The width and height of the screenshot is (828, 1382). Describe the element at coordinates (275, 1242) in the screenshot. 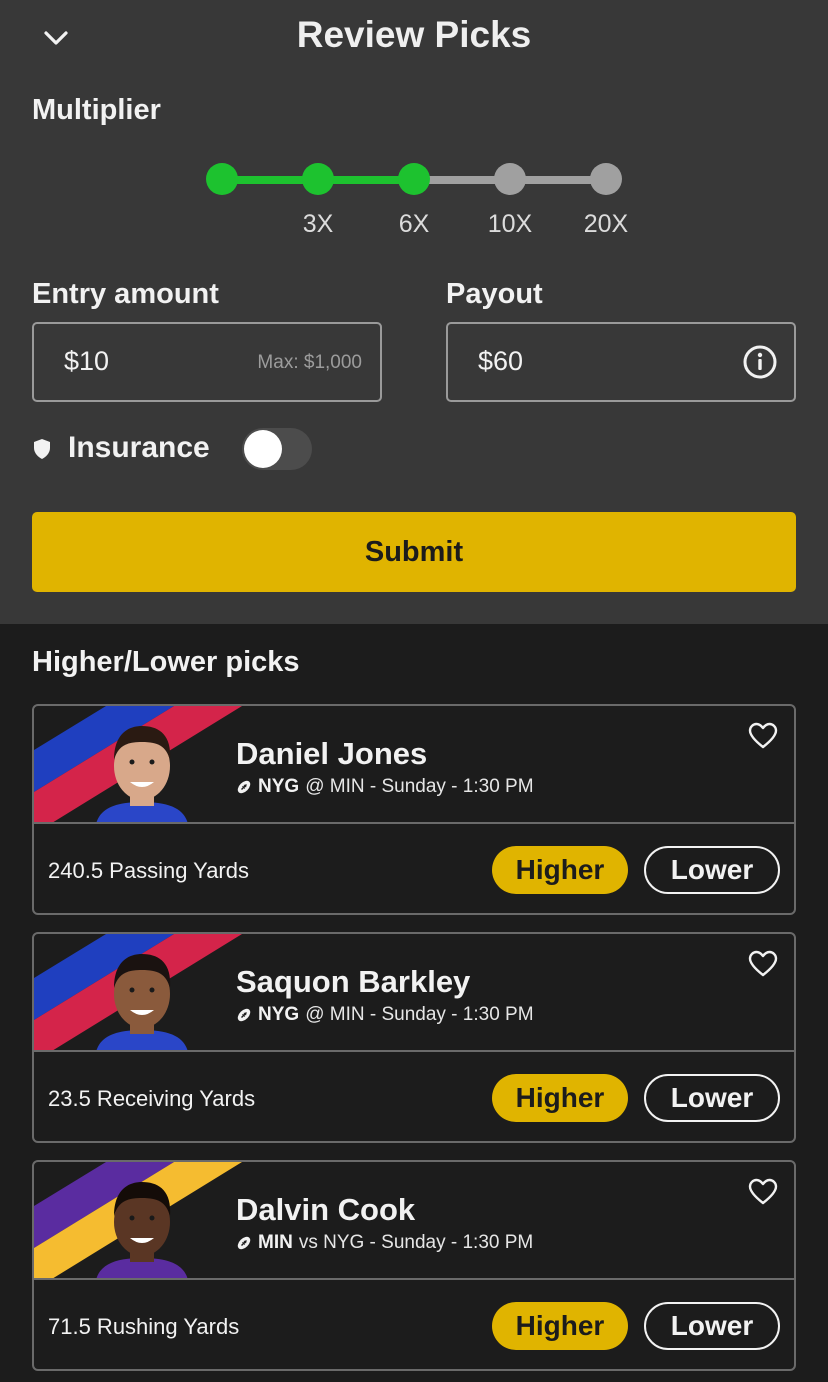

I see `player-team: MIN` at that location.